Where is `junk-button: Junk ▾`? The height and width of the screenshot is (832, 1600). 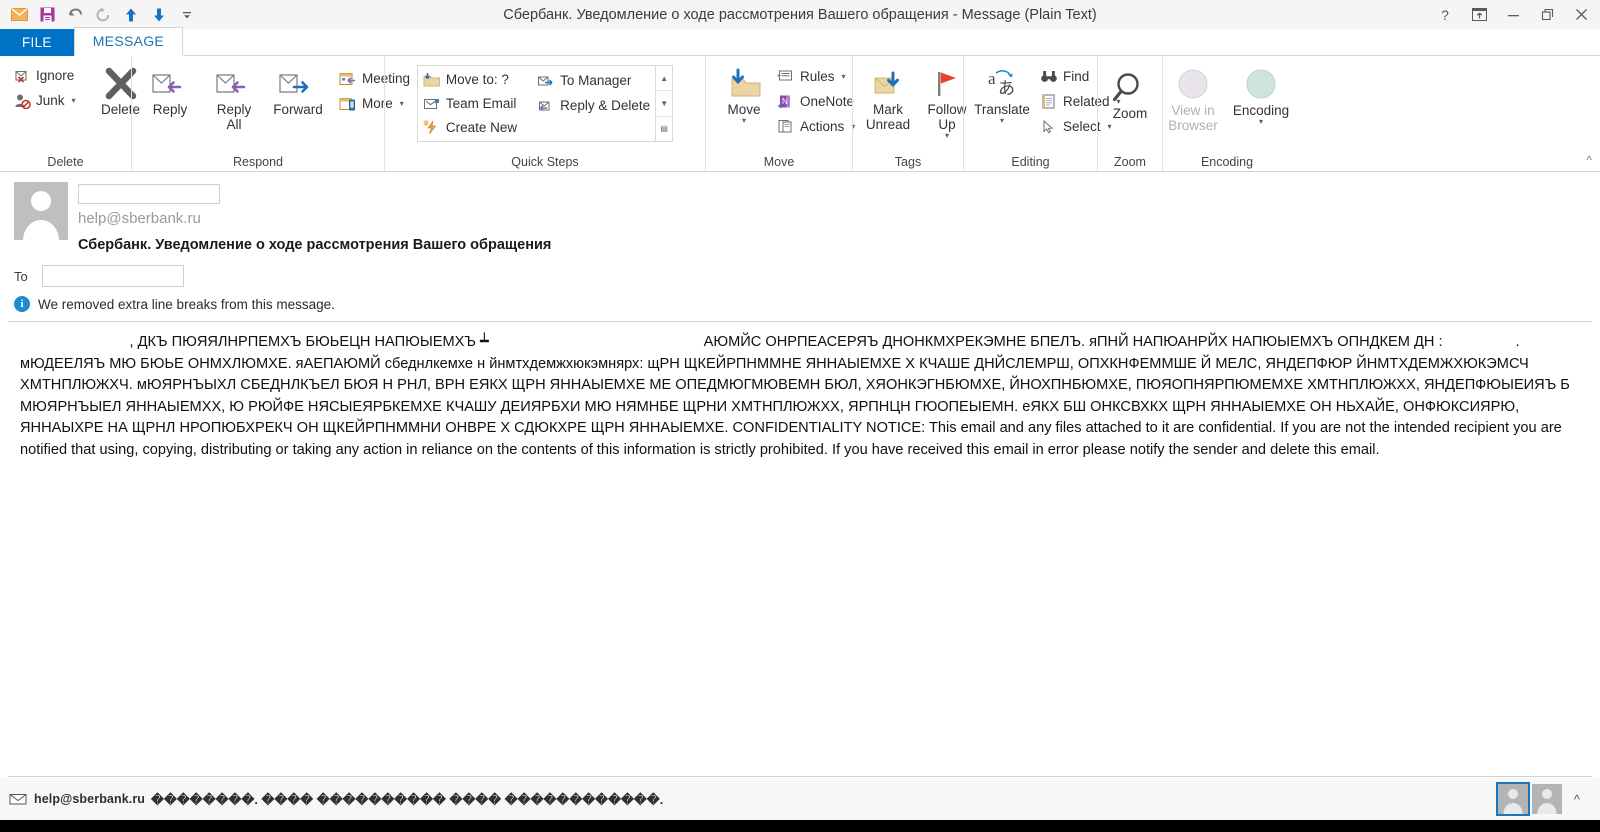 junk-button: Junk ▾ is located at coordinates (44, 100).